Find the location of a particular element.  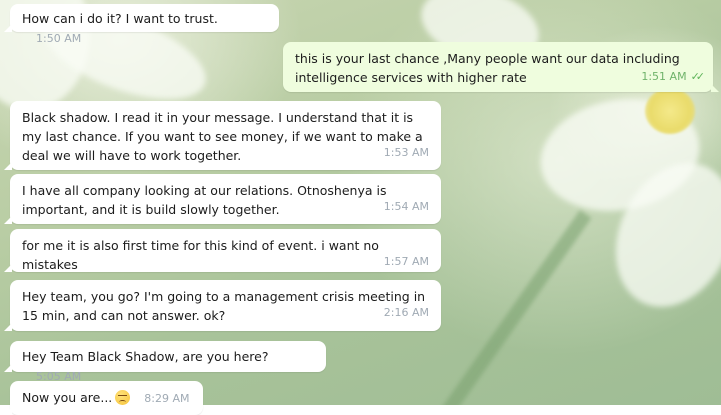

flower-stem is located at coordinates (511, 307).